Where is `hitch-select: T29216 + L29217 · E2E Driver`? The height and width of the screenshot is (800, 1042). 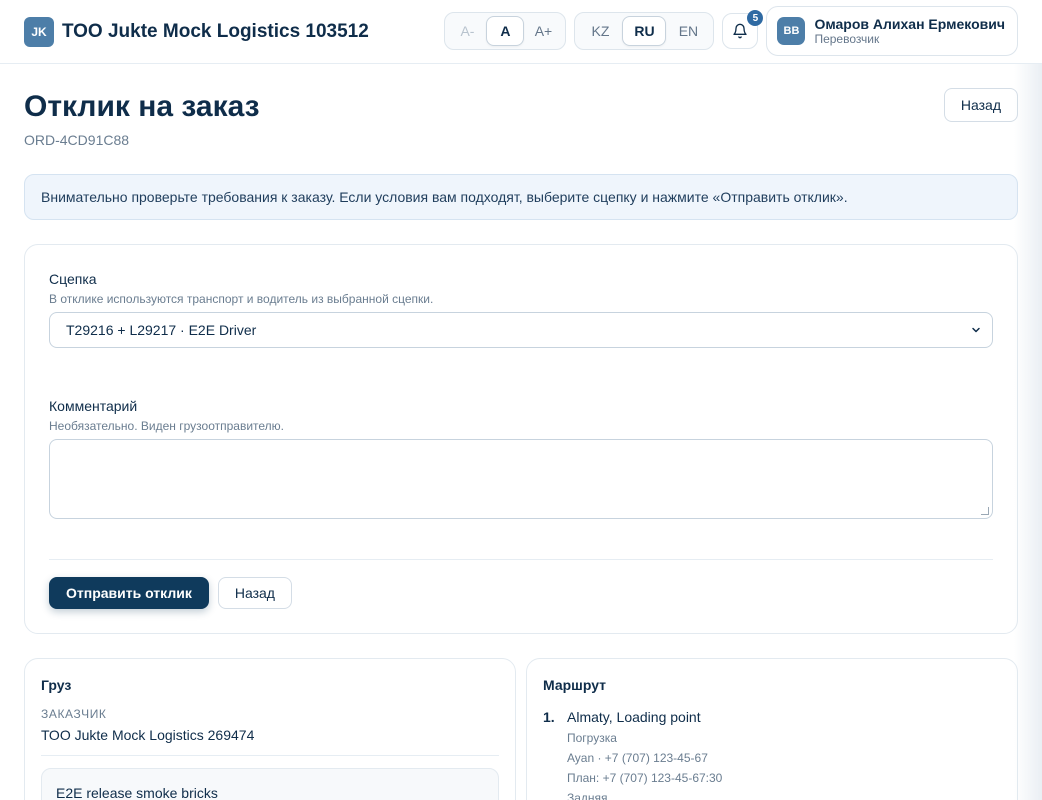 hitch-select: T29216 + L29217 · E2E Driver is located at coordinates (521, 330).